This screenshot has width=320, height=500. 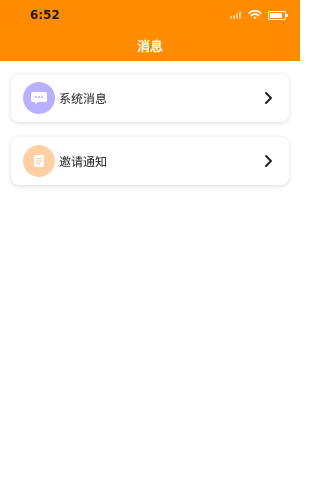 I want to click on list-item-label: 邀请通知, so click(x=83, y=162).